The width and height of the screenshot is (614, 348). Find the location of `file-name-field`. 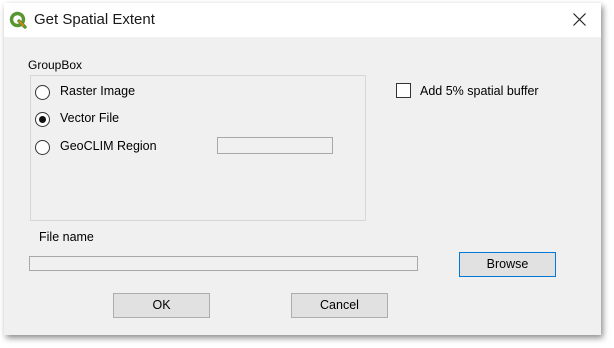

file-name-field is located at coordinates (223, 263).